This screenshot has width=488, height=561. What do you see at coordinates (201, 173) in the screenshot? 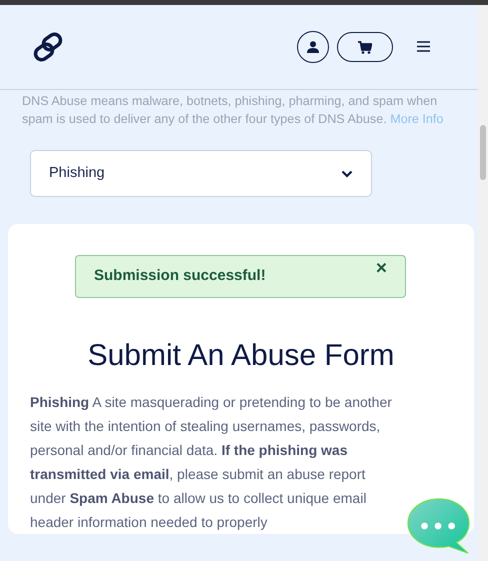
I see `abuse-type-select: Phishing` at bounding box center [201, 173].